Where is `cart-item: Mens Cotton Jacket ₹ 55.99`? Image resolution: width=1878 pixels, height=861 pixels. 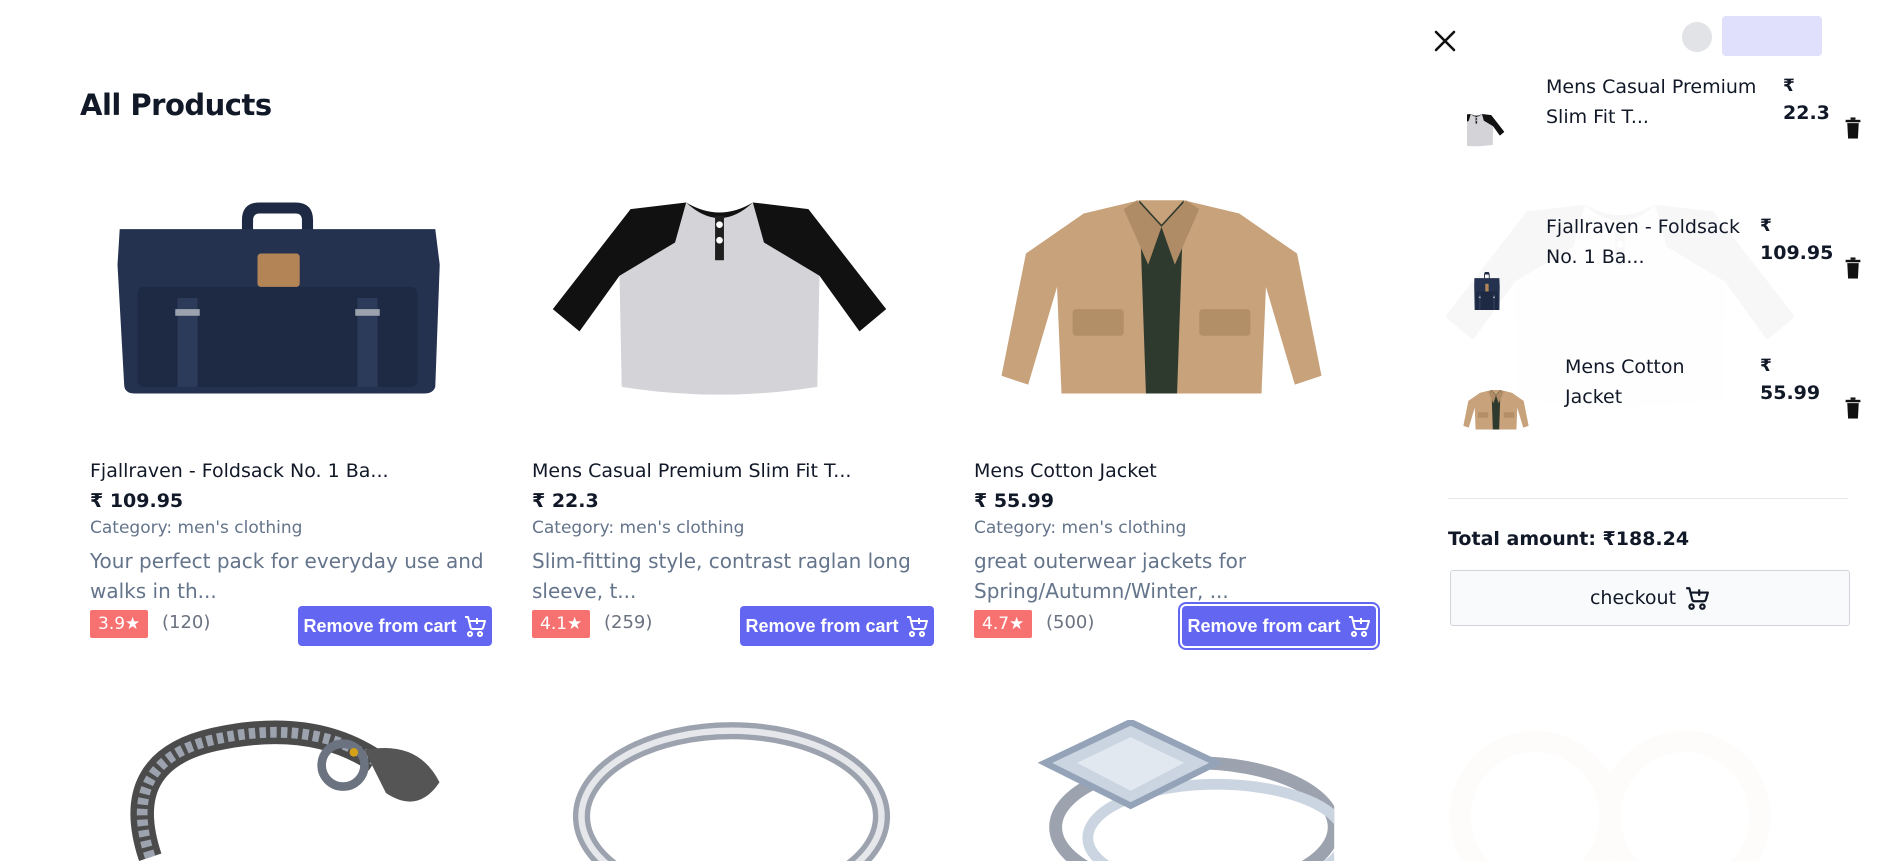
cart-item: Mens Cotton Jacket ₹ 55.99 is located at coordinates (1660, 407).